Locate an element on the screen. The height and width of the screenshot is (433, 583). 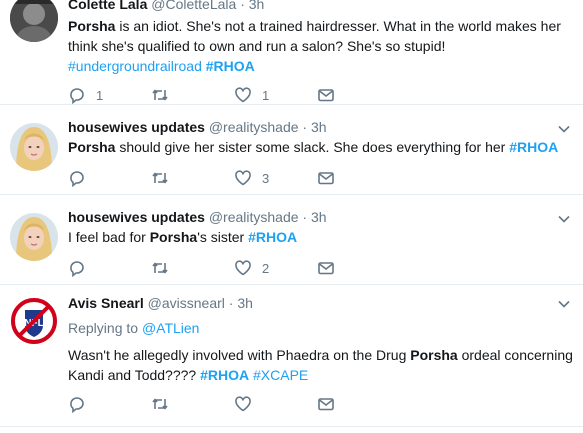
reply-count: 1 is located at coordinates (100, 95).